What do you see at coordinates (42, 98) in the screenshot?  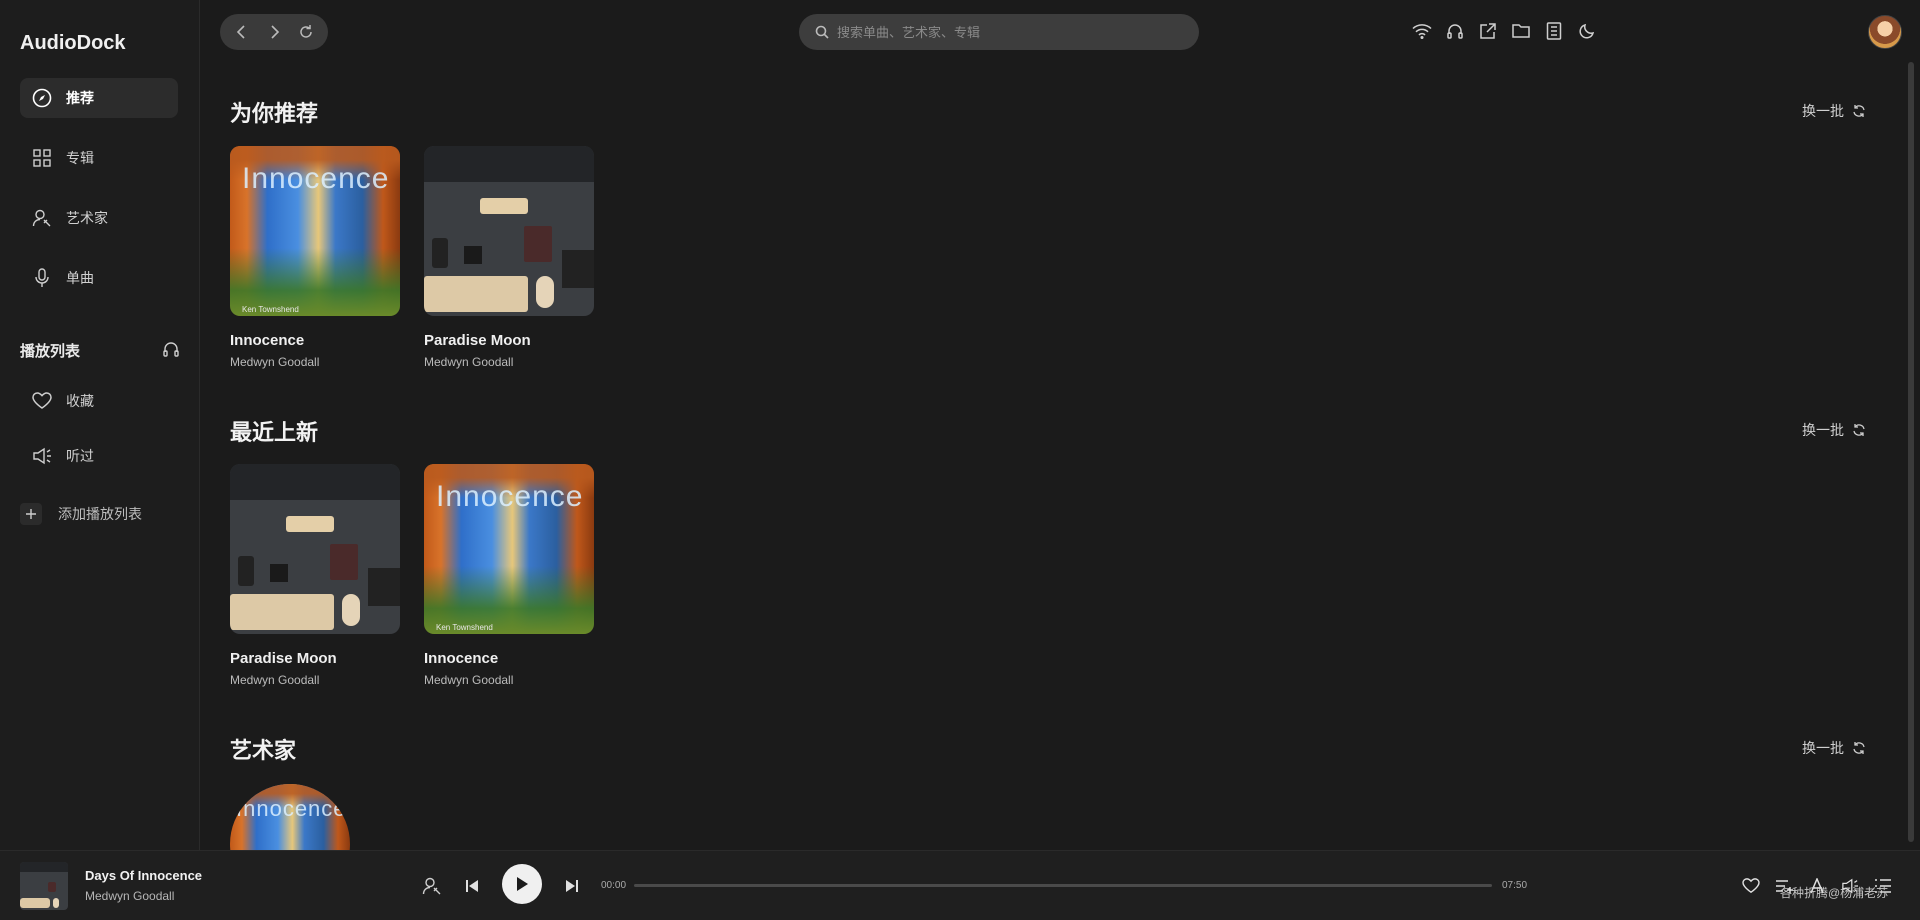 I see `compass-icon` at bounding box center [42, 98].